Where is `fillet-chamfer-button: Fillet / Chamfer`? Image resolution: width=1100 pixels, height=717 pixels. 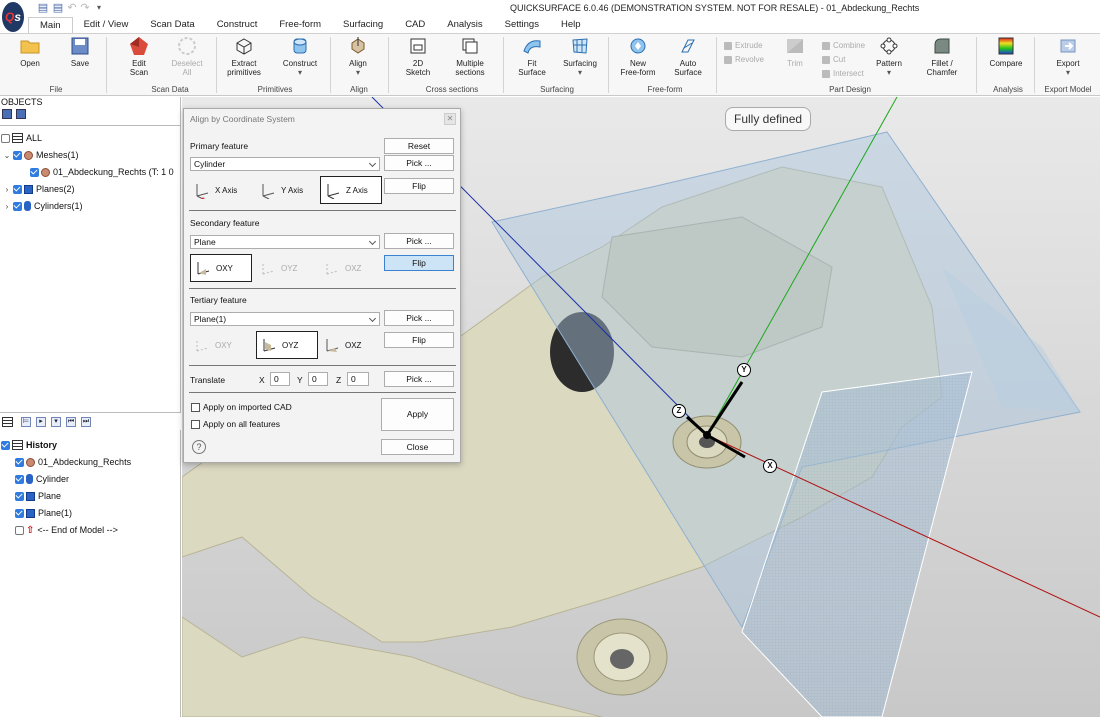
fillet-chamfer-button: Fillet / Chamfer is located at coordinates (942, 56).